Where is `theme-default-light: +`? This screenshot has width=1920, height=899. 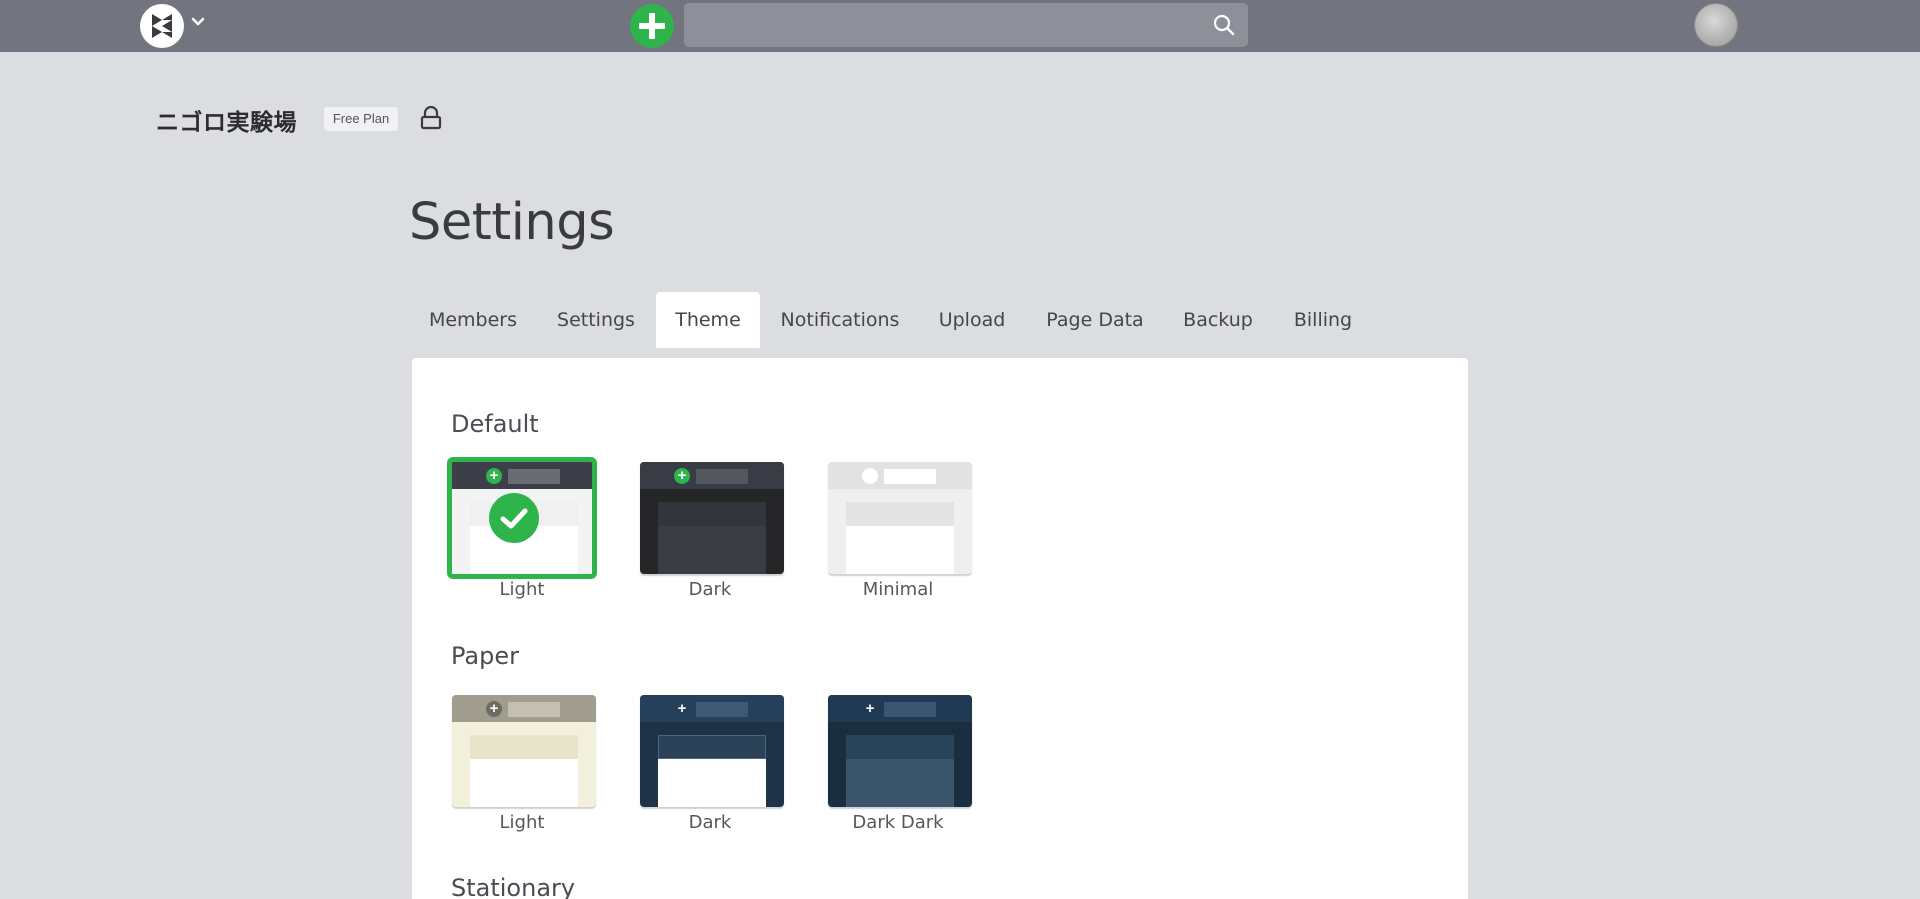 theme-default-light: + is located at coordinates (522, 518).